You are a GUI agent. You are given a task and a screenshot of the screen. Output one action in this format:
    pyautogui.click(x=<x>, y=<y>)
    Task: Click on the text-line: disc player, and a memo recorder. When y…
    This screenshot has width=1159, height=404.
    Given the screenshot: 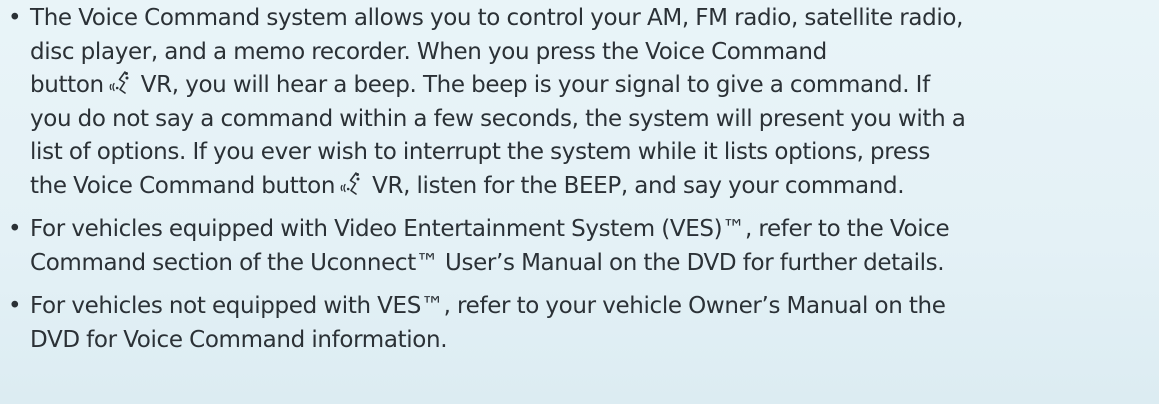 What is the action you would take?
    pyautogui.click(x=428, y=51)
    